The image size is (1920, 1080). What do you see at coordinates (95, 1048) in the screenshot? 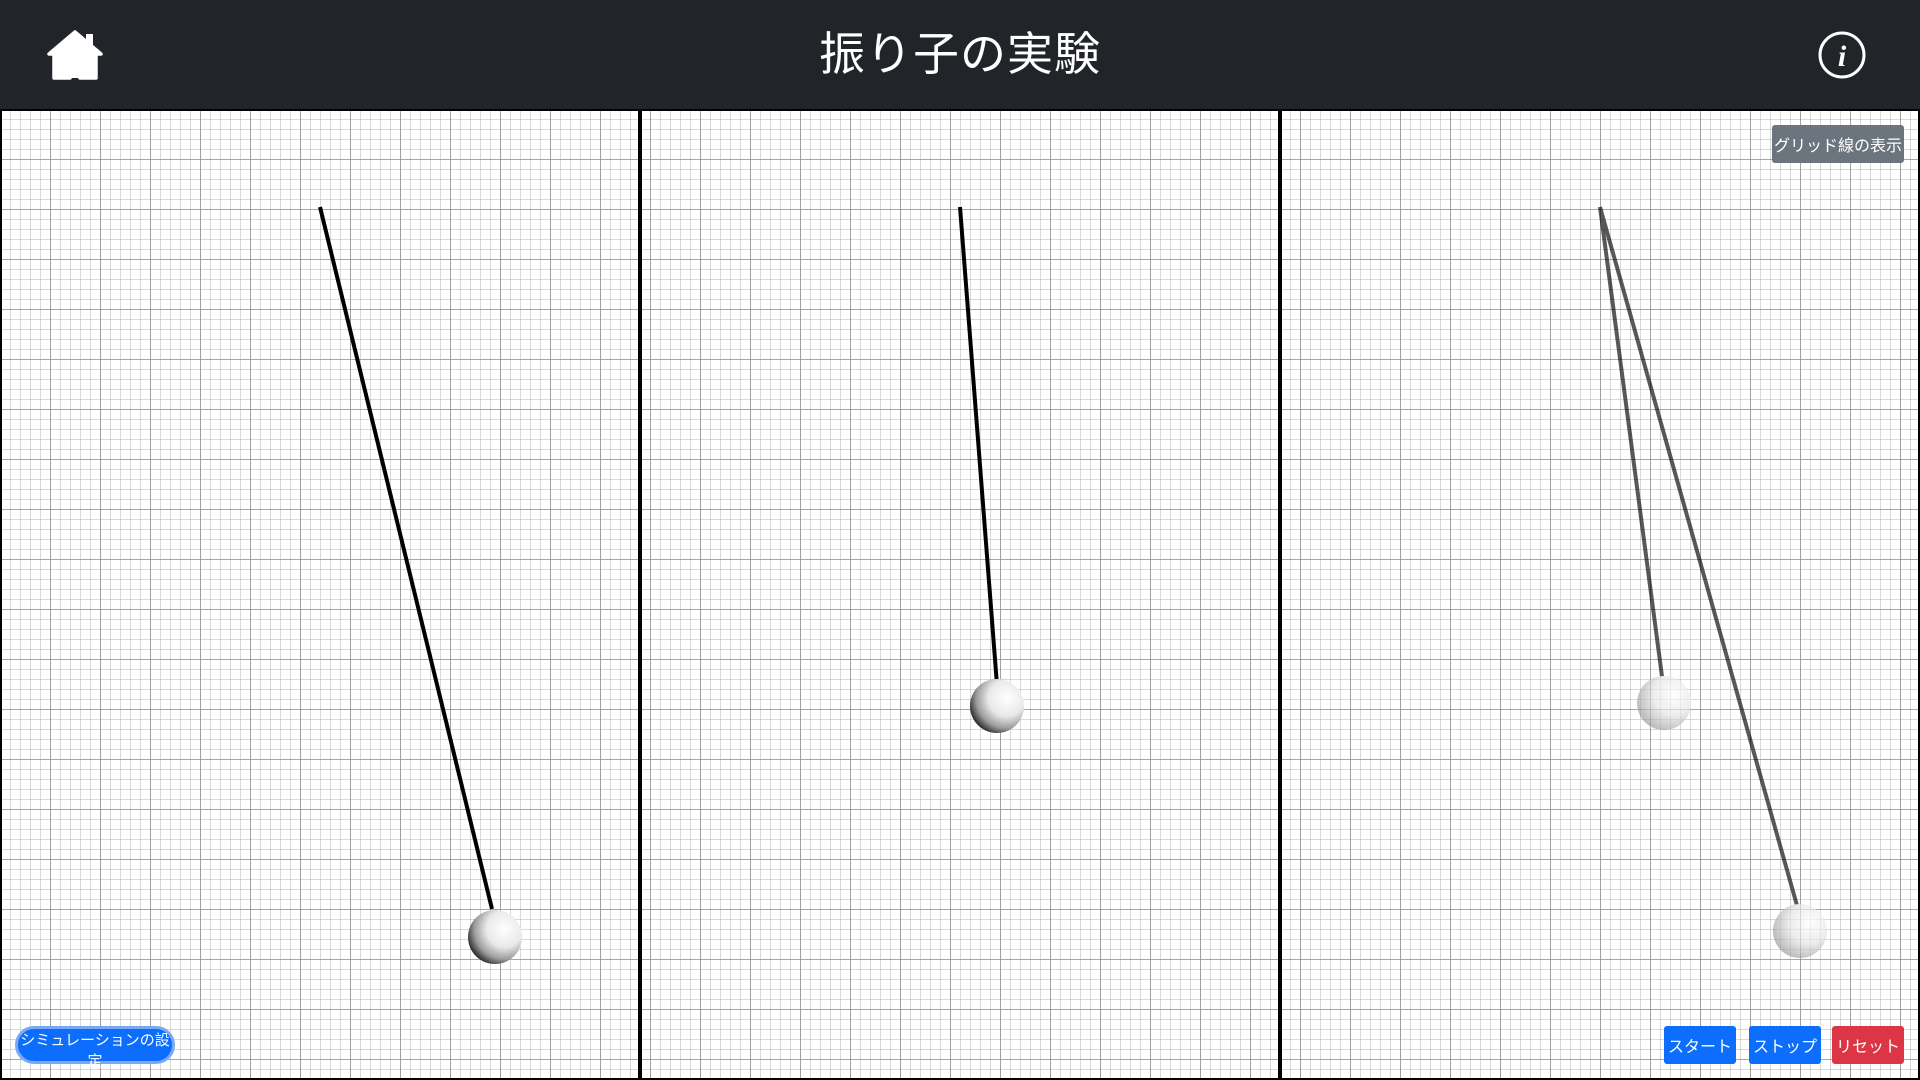
I see `simulation-settings-button: シミュレーションの設定` at bounding box center [95, 1048].